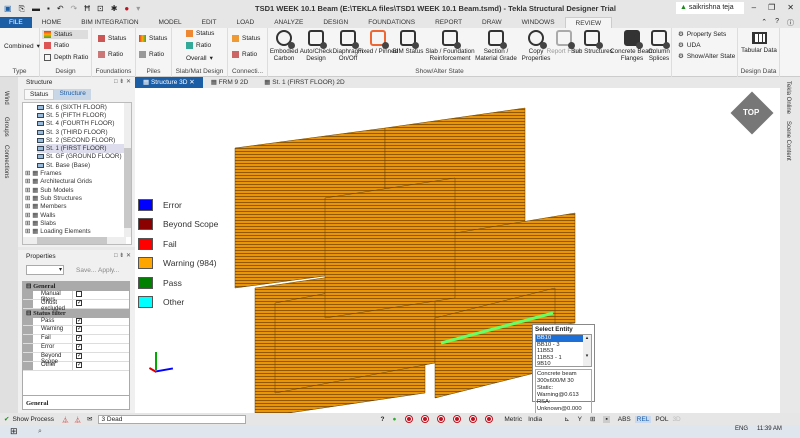 The height and width of the screenshot is (438, 800). I want to click on gear-icon: ✱, so click(114, 8).